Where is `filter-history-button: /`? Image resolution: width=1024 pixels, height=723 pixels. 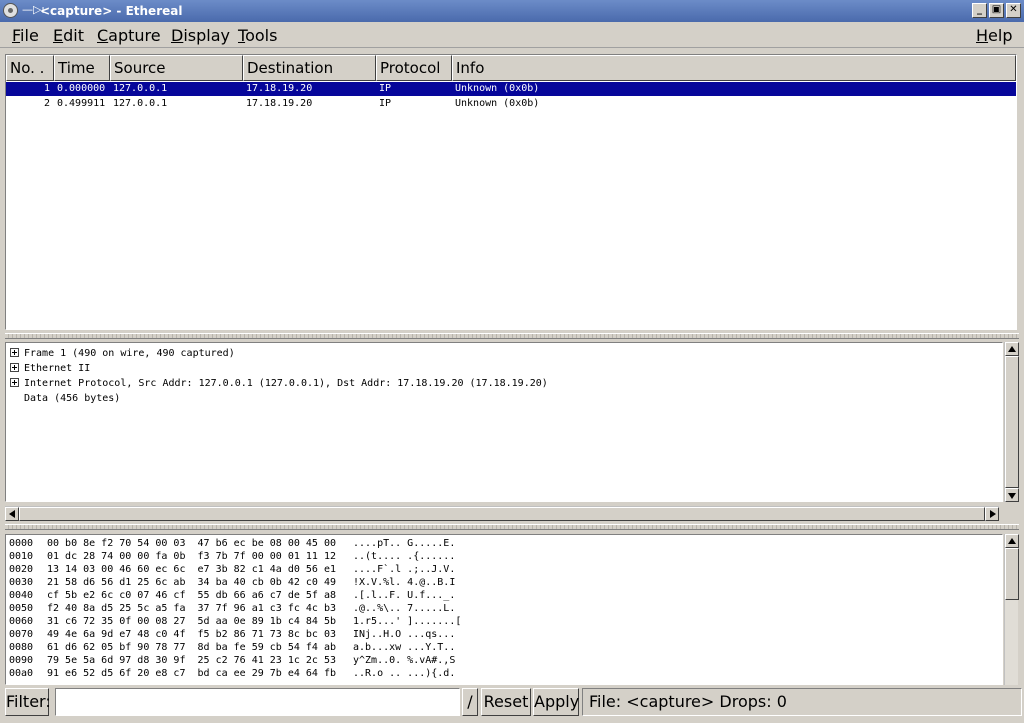 filter-history-button: / is located at coordinates (470, 702).